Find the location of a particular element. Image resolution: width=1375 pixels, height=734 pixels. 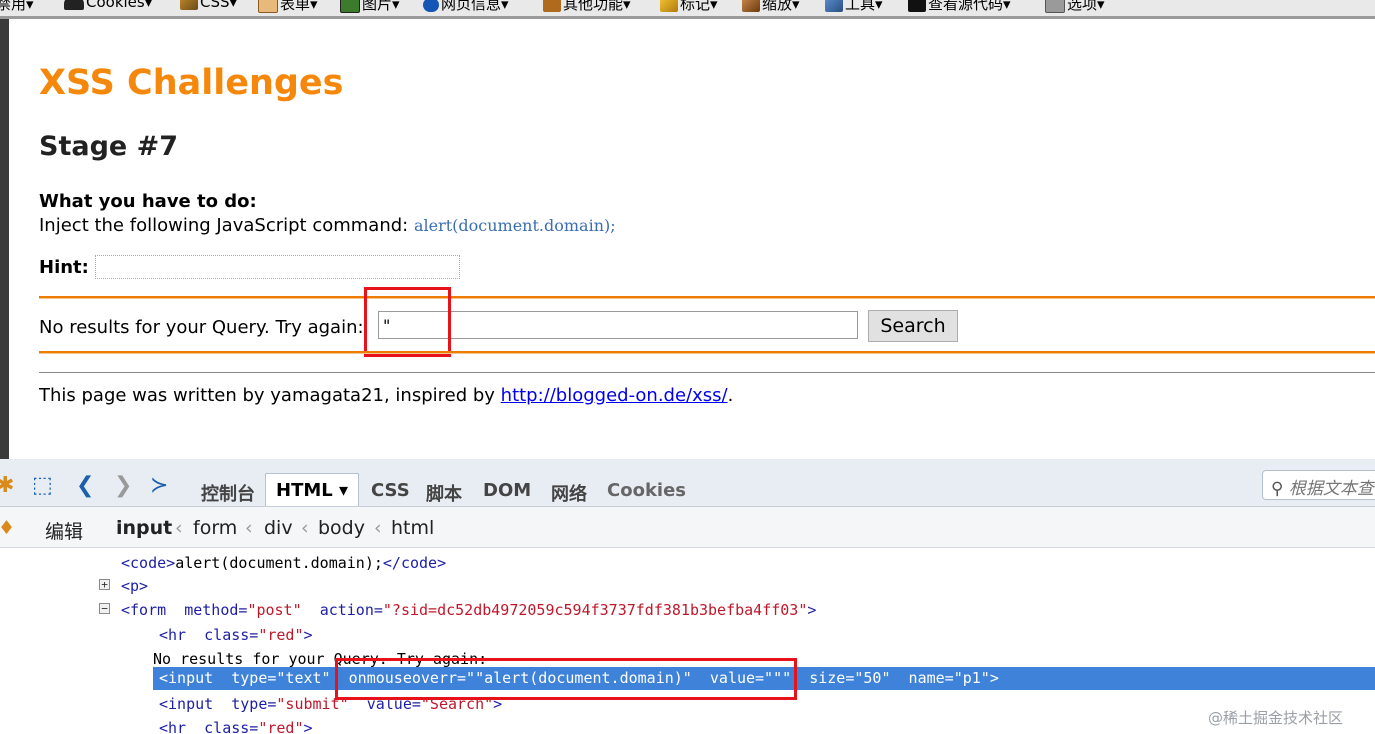

toolbar-forms: 表单▾ is located at coordinates (288, 7).